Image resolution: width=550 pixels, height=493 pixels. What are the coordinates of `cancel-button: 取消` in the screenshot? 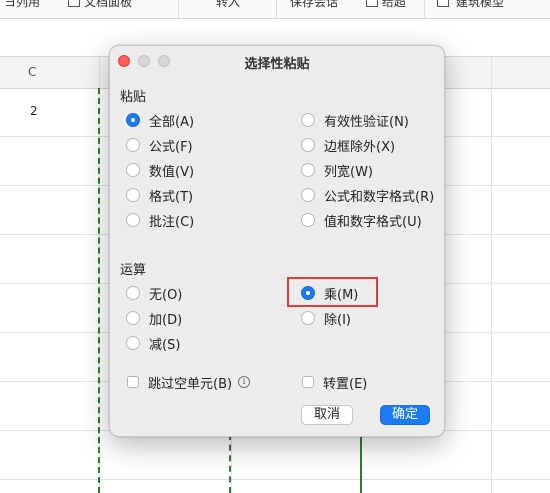 It's located at (327, 415).